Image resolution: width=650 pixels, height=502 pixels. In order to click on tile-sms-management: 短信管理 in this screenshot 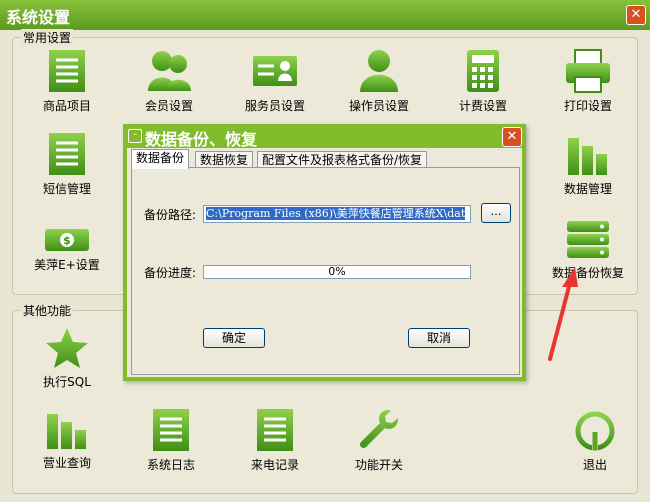, I will do `click(67, 164)`.